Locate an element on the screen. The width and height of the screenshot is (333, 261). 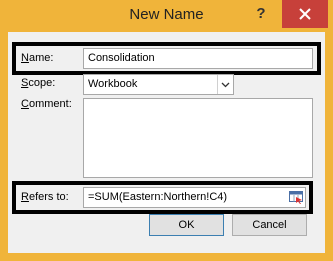
close-button is located at coordinates (305, 14).